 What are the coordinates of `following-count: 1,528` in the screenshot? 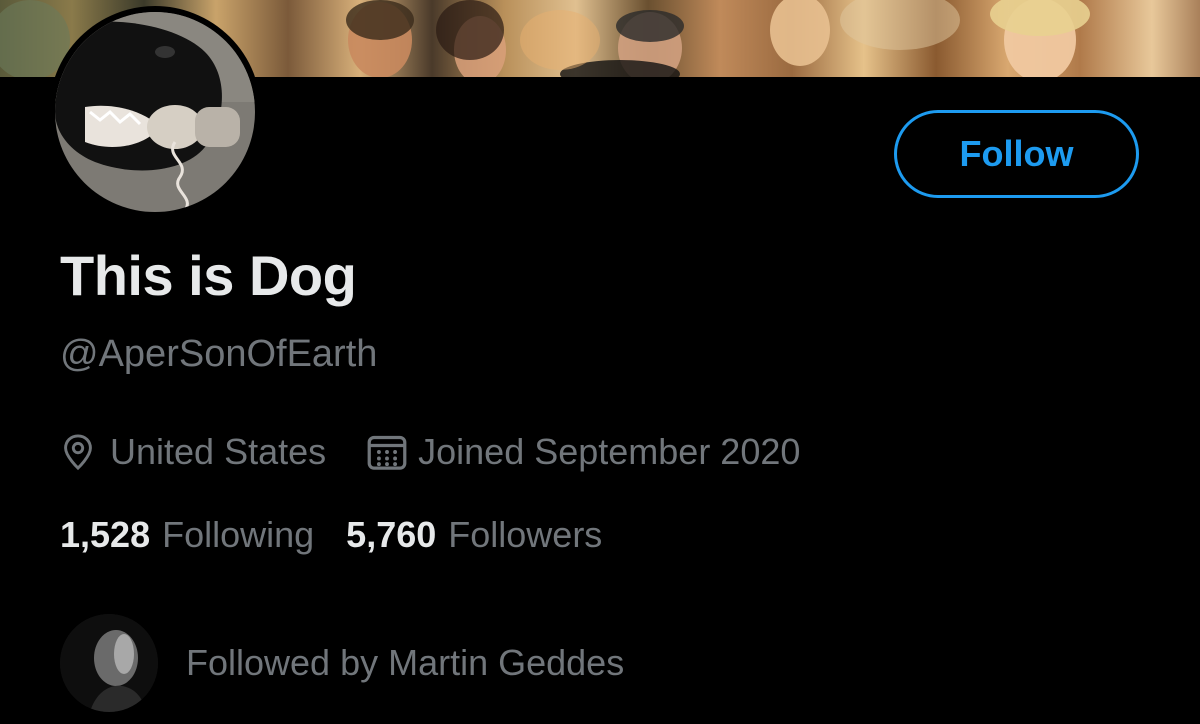 It's located at (105, 534).